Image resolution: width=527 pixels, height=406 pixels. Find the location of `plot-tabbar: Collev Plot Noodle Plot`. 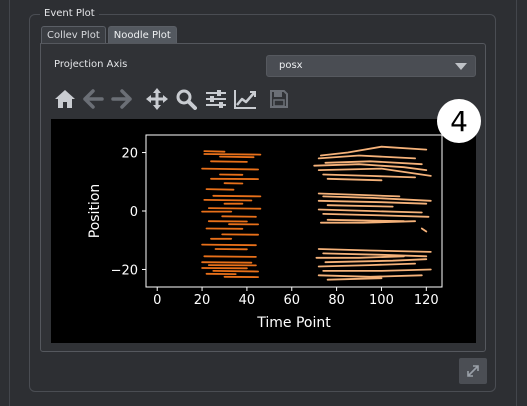

plot-tabbar: Collev Plot Noodle Plot is located at coordinates (109, 35).